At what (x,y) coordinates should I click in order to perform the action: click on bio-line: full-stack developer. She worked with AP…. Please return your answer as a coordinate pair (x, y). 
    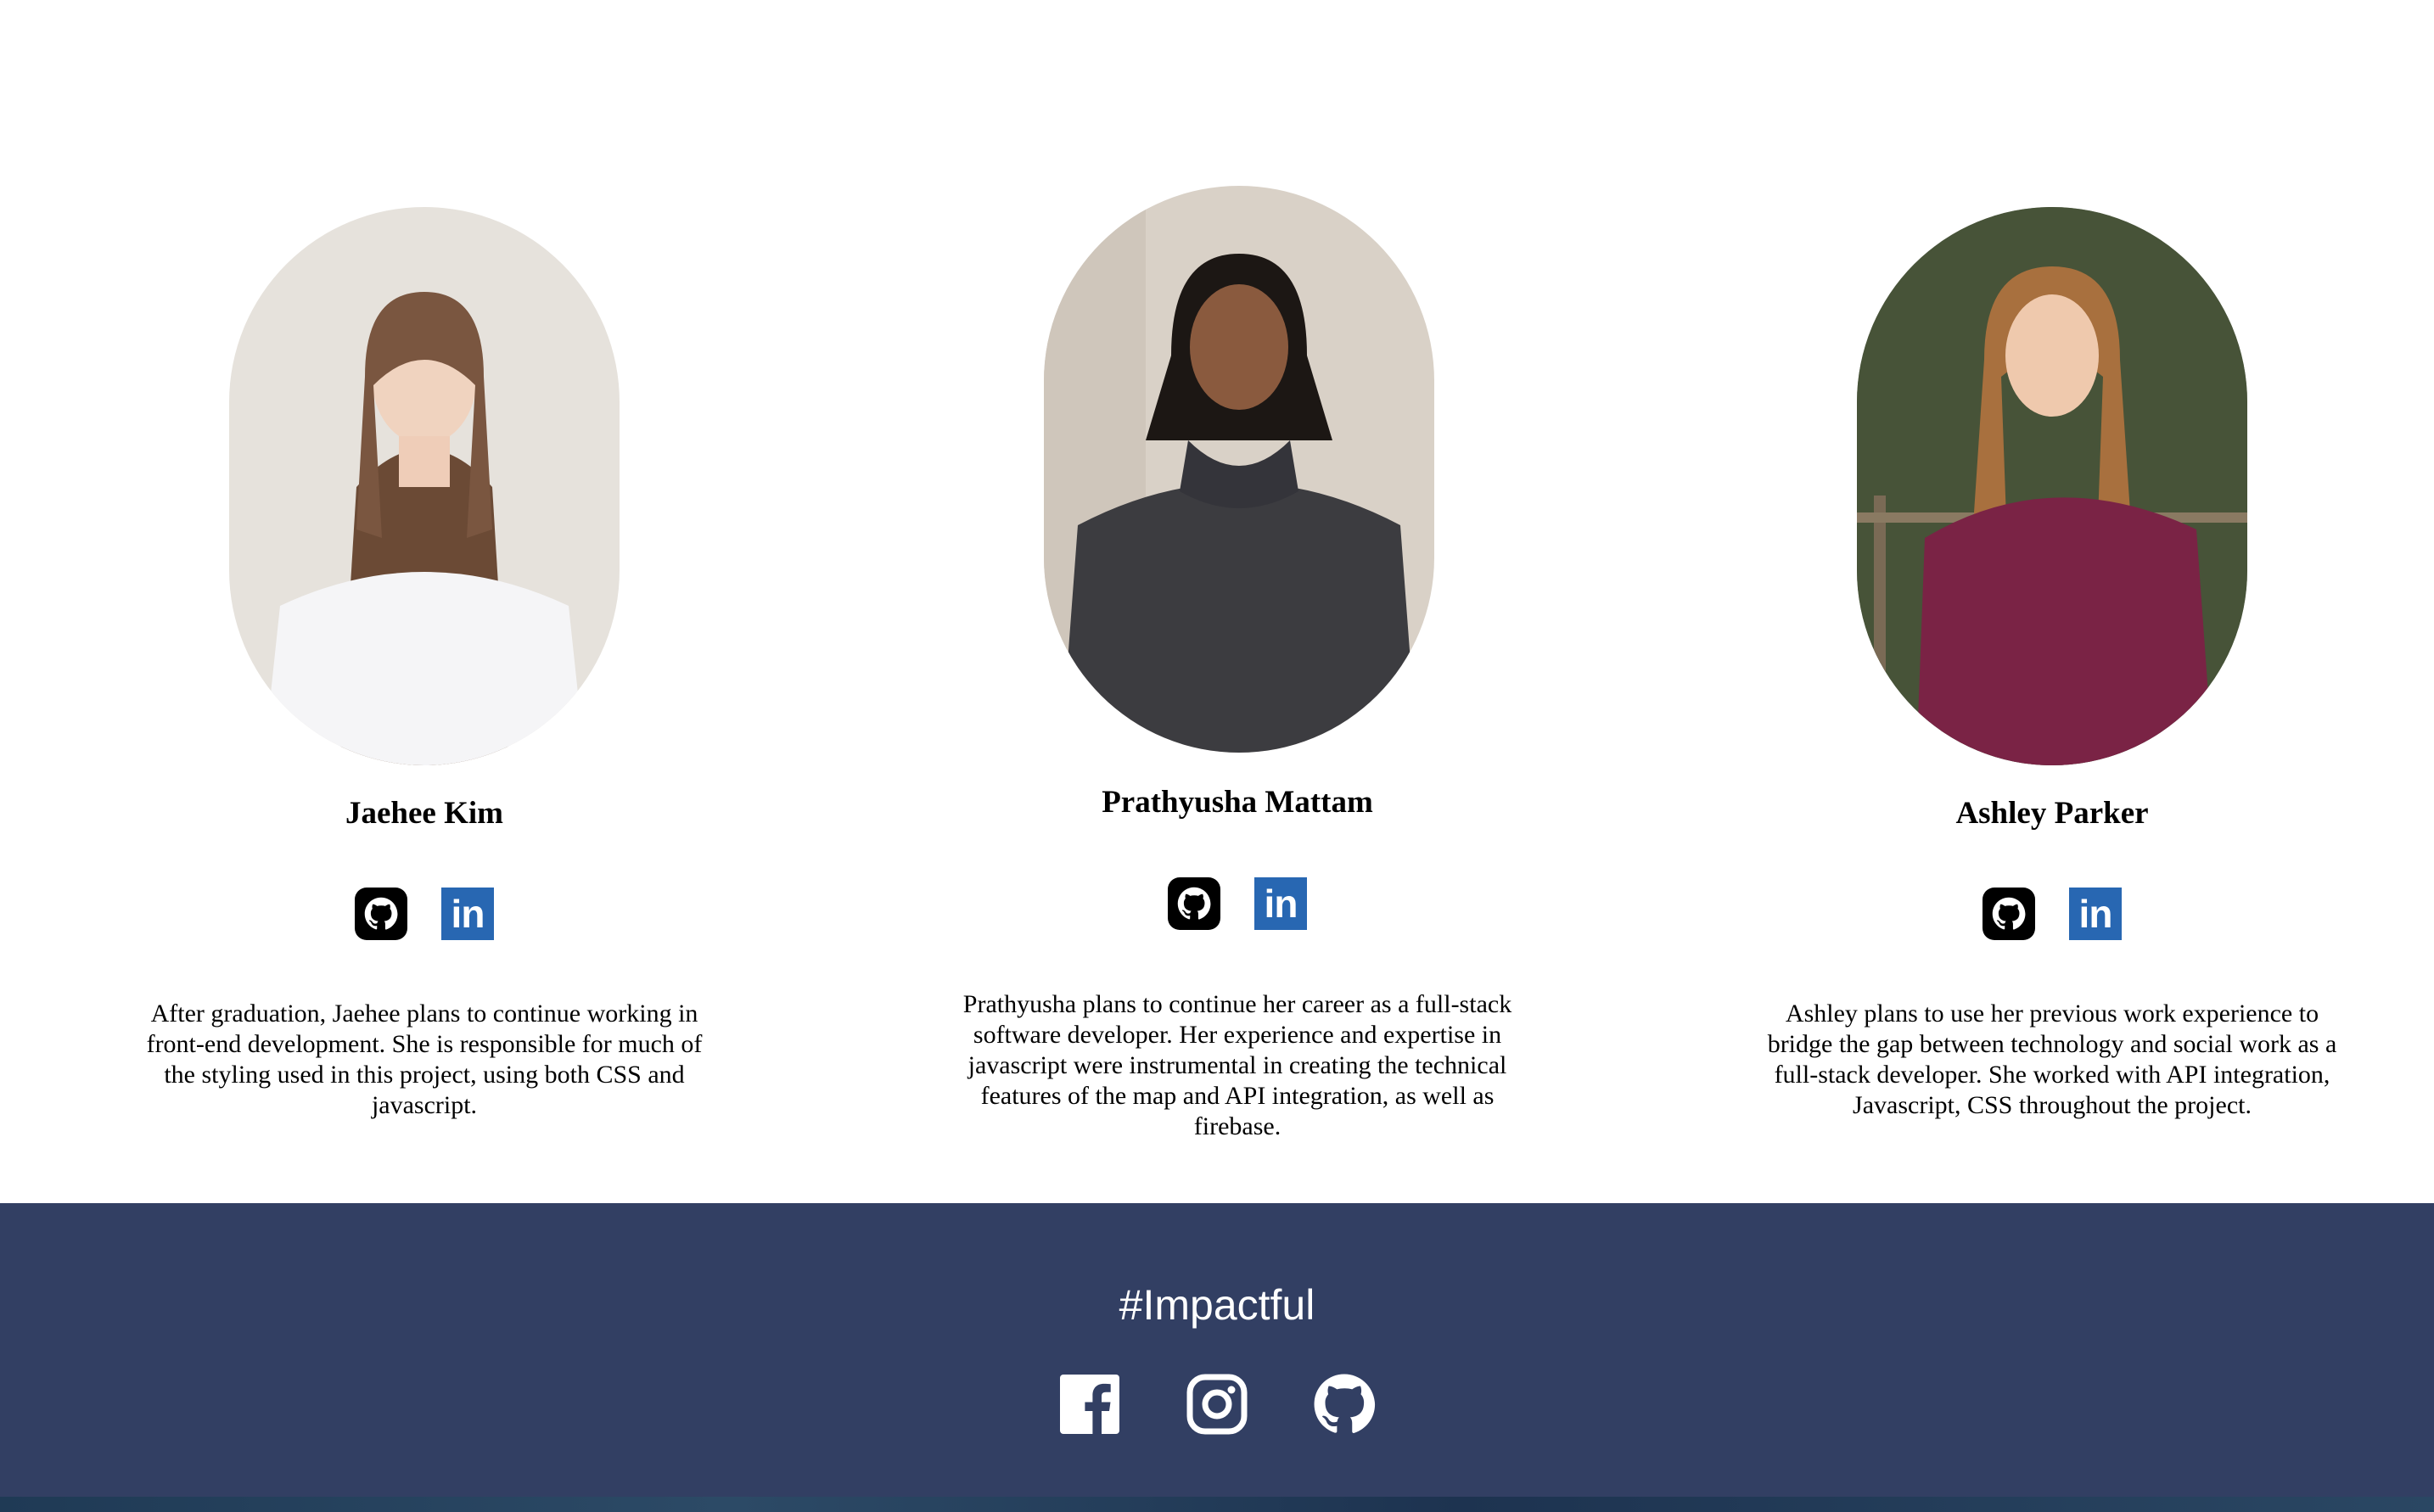
    Looking at the image, I should click on (2052, 1075).